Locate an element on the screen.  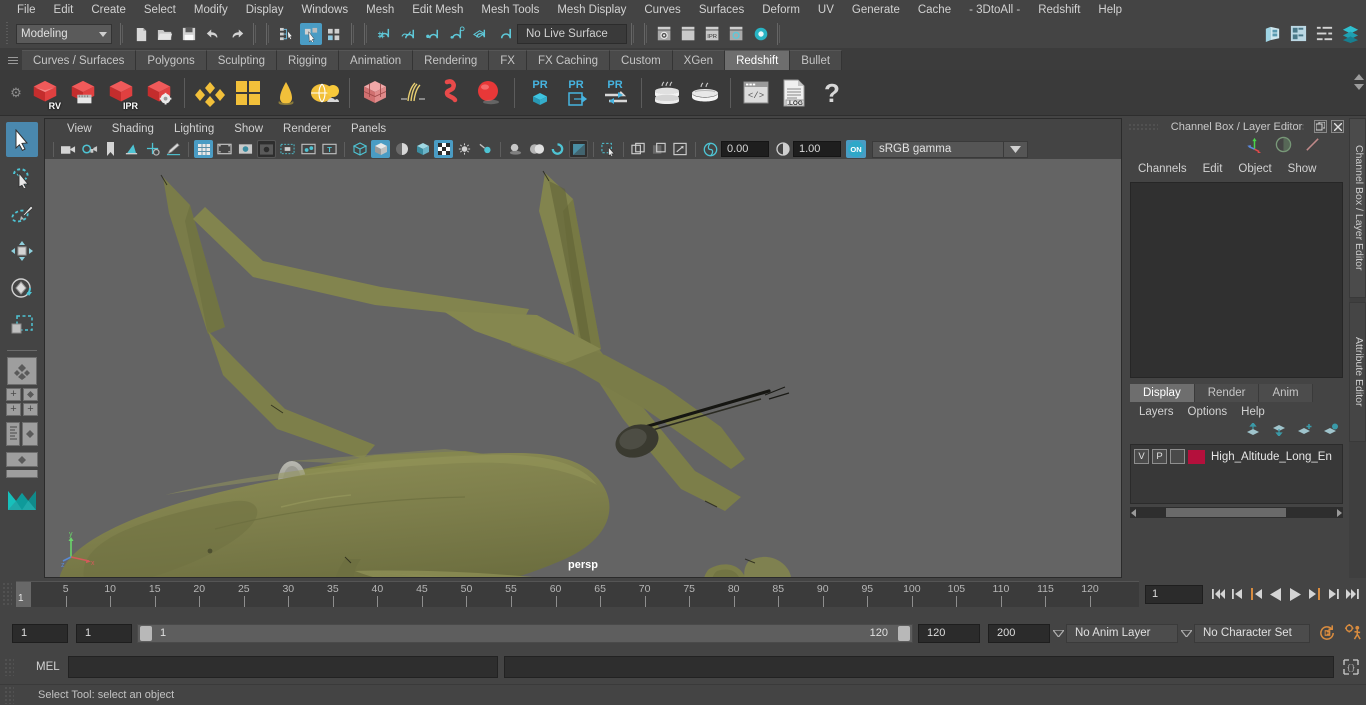
scale-tool is located at coordinates (22, 324).